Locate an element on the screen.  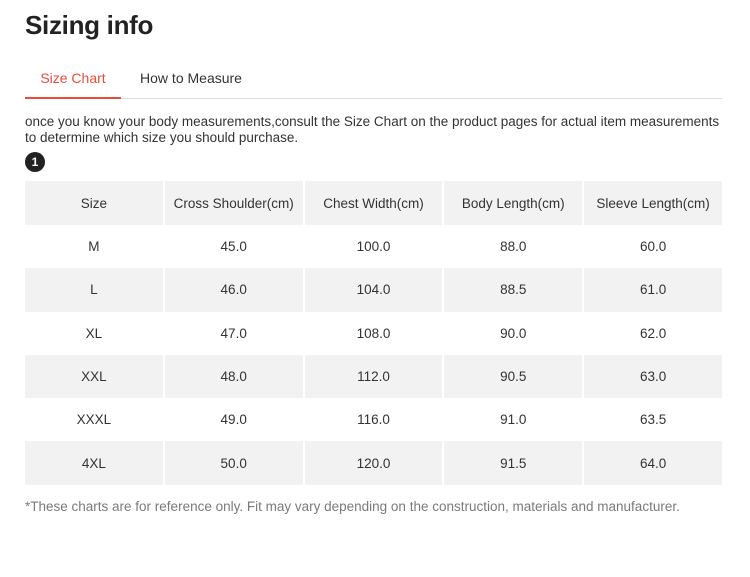
table-row: XXXL 49.0 116.0 91.0 63.5 is located at coordinates (373, 420).